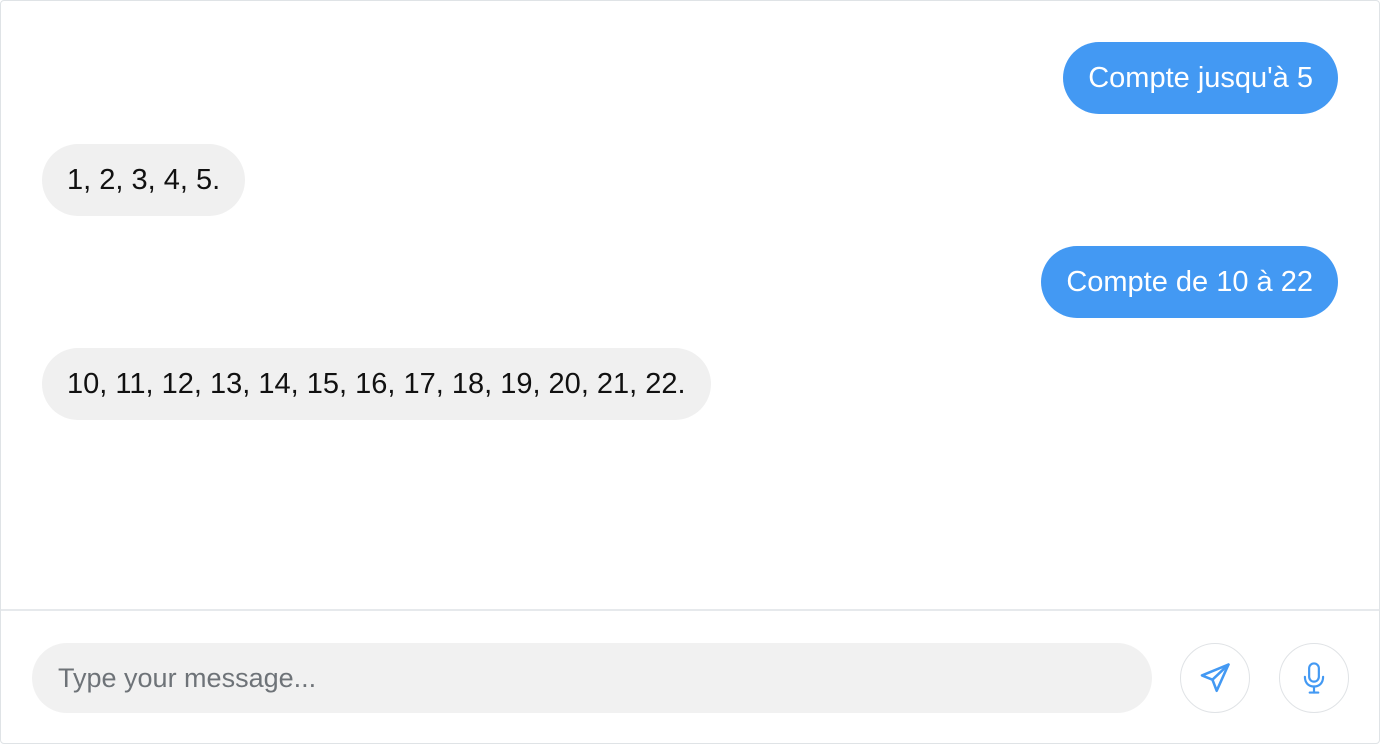 This screenshot has height=744, width=1380. I want to click on user-message: Compte de 10 à 22, so click(1189, 282).